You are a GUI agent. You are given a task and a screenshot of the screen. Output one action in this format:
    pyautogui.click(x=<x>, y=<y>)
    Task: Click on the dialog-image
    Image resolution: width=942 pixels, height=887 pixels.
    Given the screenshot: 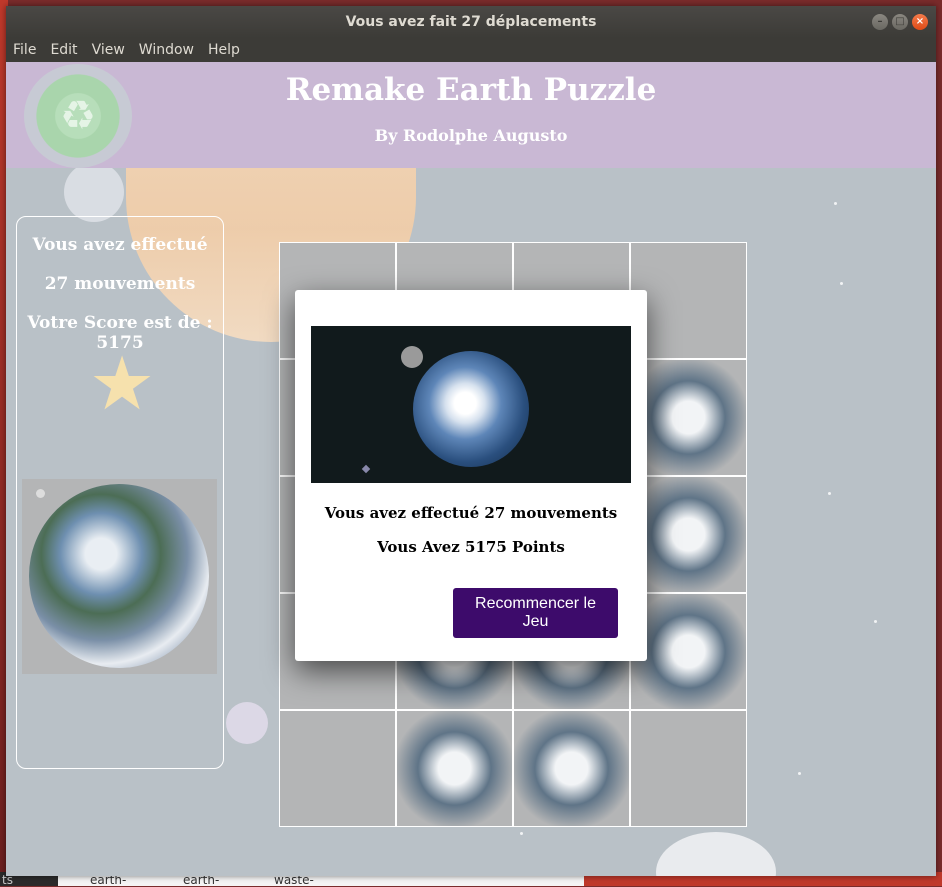 What is the action you would take?
    pyautogui.click(x=471, y=404)
    